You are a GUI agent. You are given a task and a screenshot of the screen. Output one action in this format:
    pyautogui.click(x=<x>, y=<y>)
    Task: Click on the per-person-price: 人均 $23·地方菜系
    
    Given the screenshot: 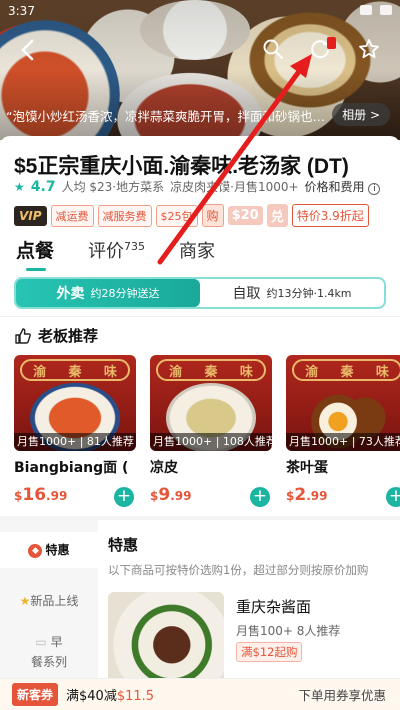 What is the action you would take?
    pyautogui.click(x=113, y=187)
    